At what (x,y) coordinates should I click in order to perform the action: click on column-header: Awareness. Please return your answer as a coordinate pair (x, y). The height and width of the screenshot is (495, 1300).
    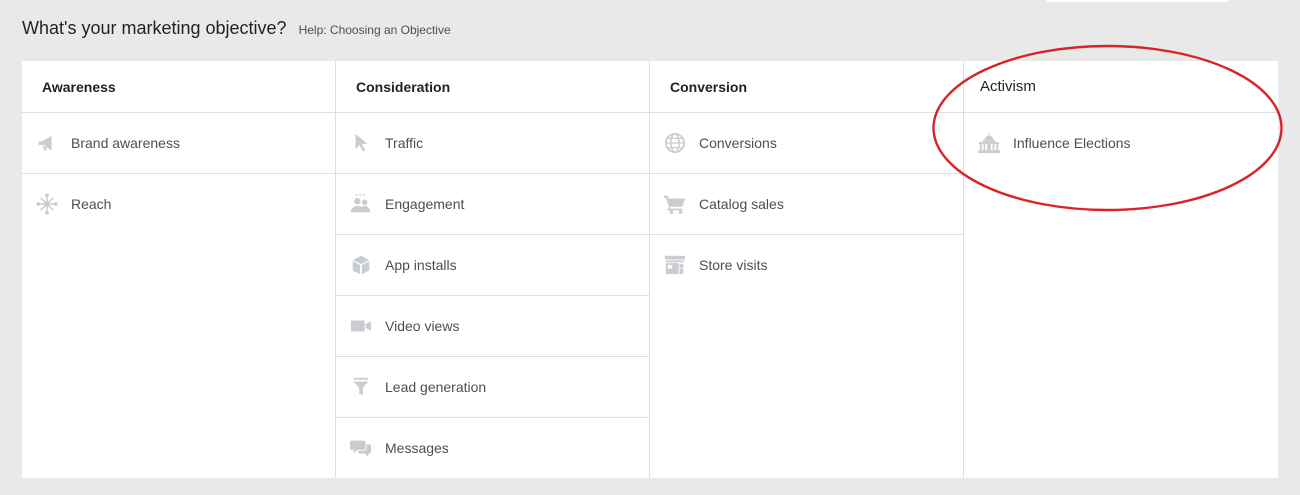
    Looking at the image, I should click on (178, 87).